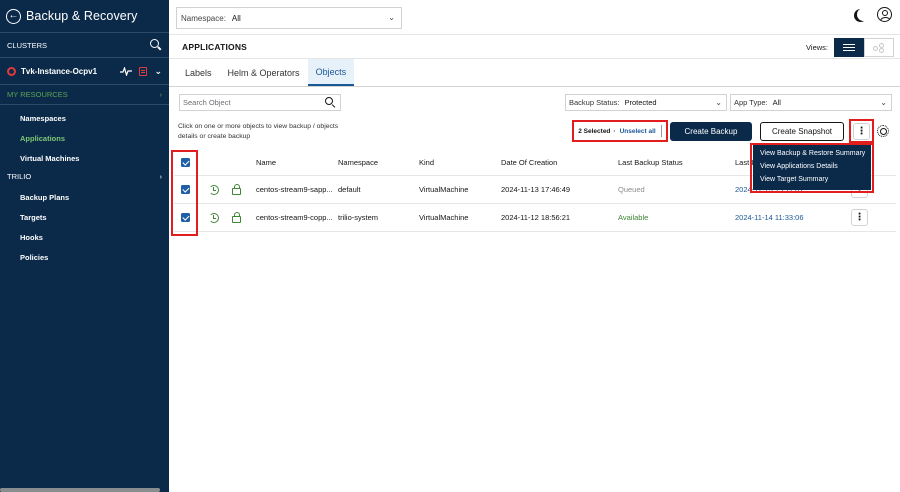  Describe the element at coordinates (863, 14) in the screenshot. I see `moon-icon` at that location.